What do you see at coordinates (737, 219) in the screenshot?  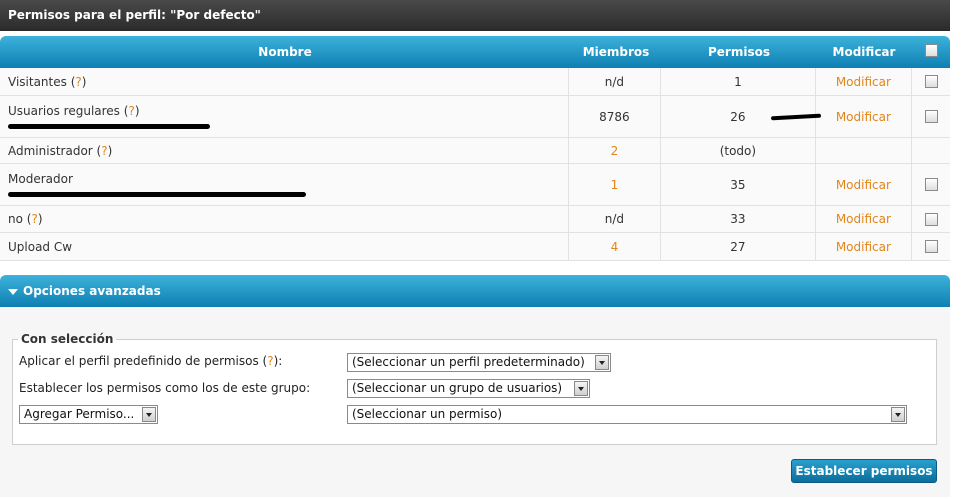 I see `perms-count: 33` at bounding box center [737, 219].